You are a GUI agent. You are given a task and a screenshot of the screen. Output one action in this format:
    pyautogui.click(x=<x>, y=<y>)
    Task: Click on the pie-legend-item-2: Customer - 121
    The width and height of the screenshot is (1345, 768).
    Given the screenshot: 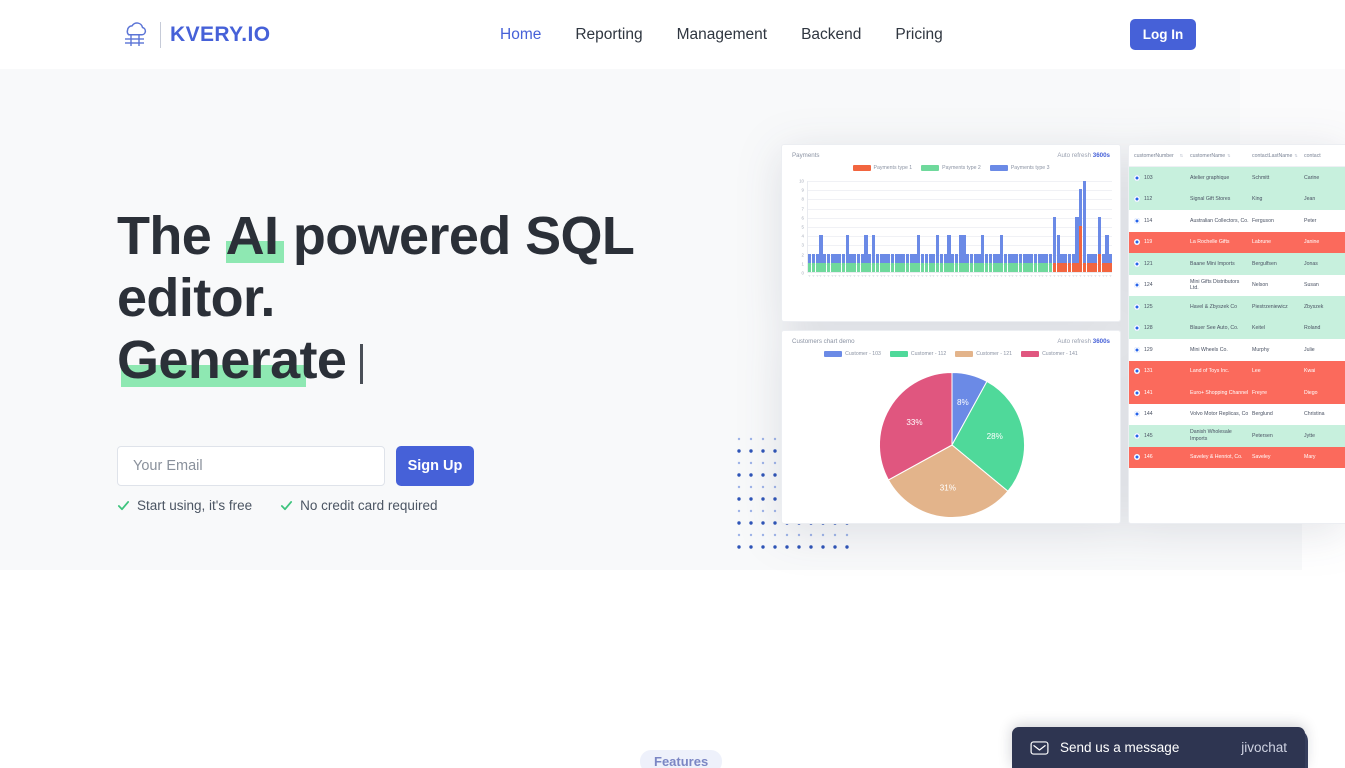 What is the action you would take?
    pyautogui.click(x=983, y=354)
    